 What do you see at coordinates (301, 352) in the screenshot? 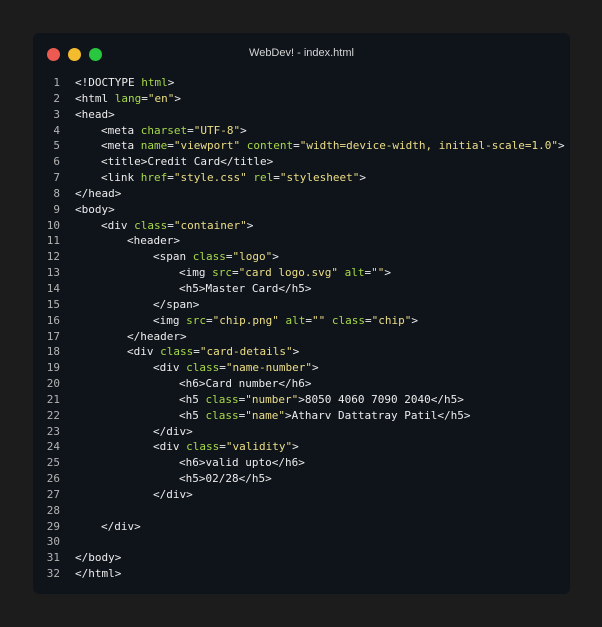
I see `code-line: 18 <div class="card-details">` at bounding box center [301, 352].